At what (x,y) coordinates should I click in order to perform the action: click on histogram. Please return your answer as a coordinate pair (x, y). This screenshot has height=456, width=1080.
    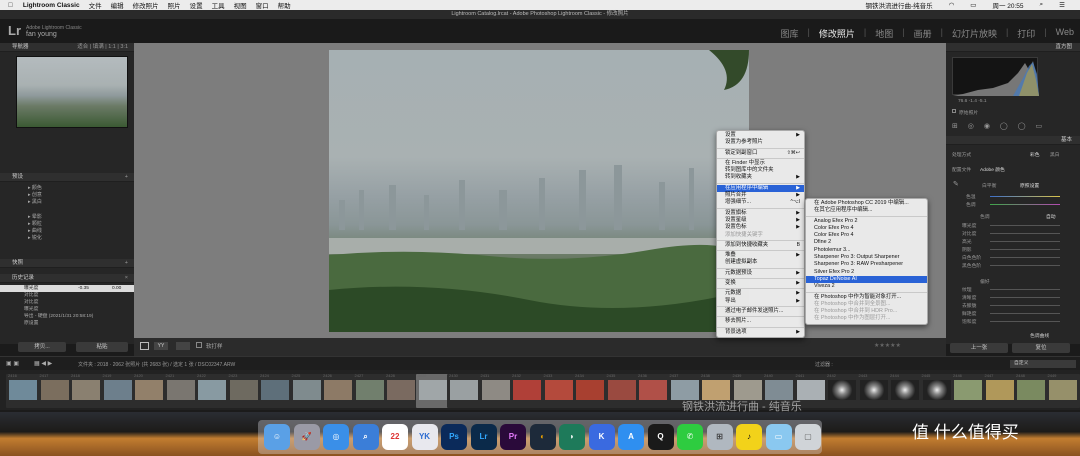
    Looking at the image, I should click on (995, 76).